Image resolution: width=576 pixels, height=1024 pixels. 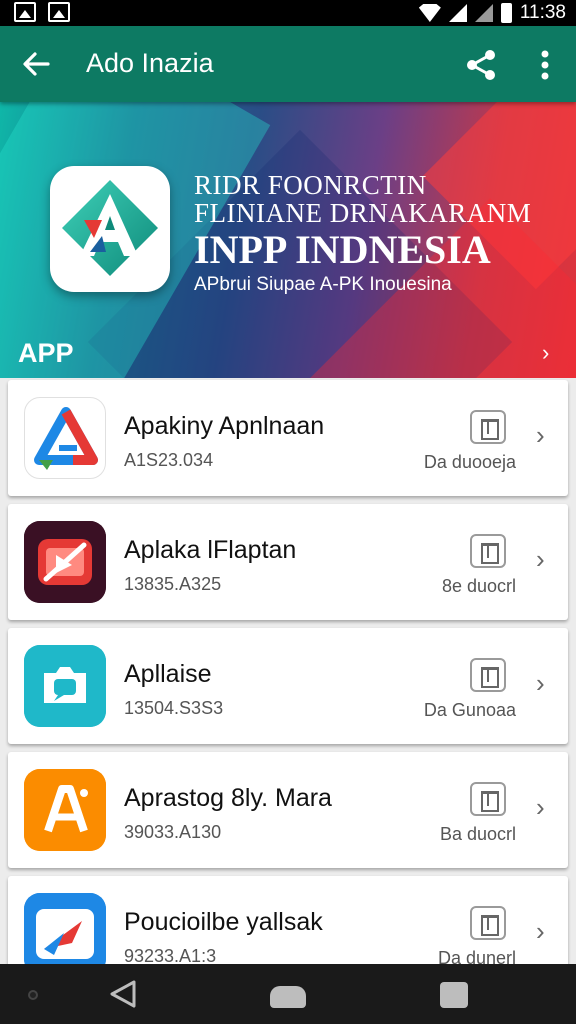 I want to click on plane-icon, so click(x=65, y=934).